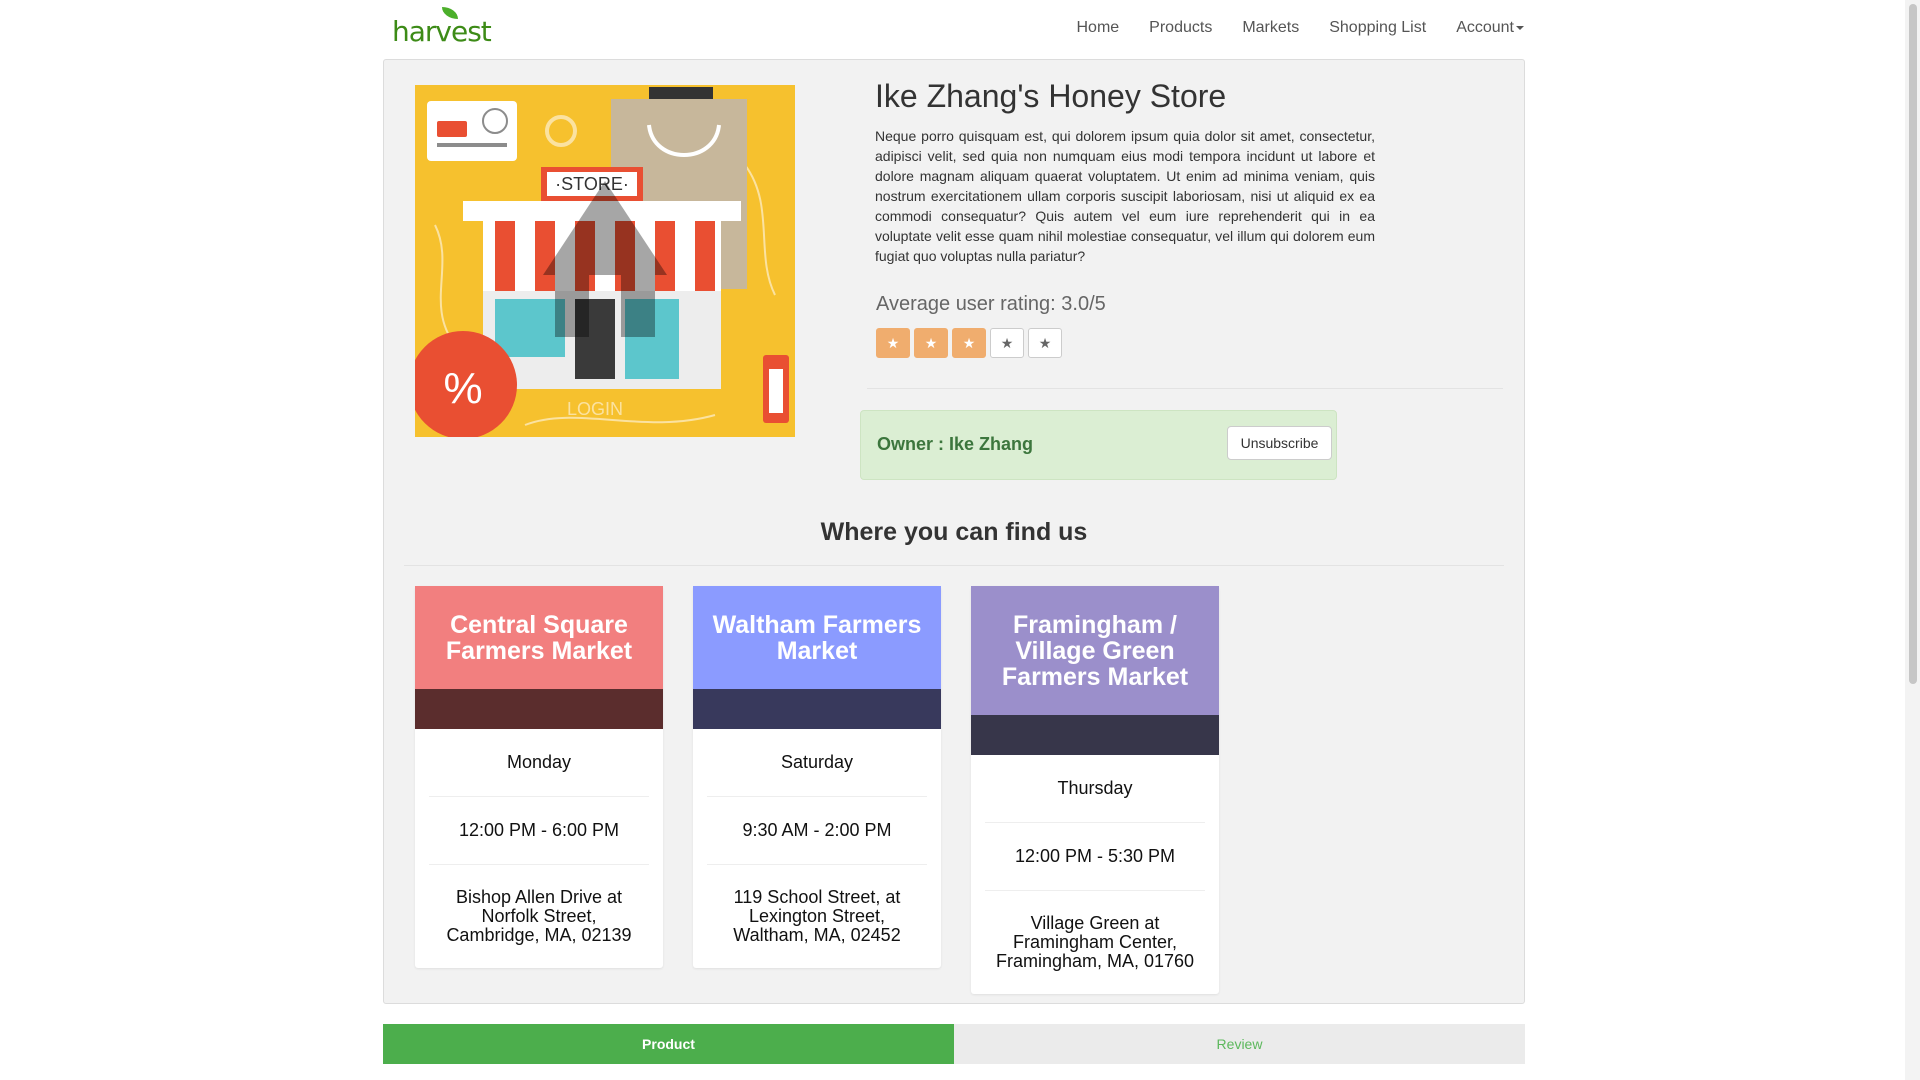 This screenshot has height=1080, width=1920. I want to click on rating-star-5: ★, so click(1045, 343).